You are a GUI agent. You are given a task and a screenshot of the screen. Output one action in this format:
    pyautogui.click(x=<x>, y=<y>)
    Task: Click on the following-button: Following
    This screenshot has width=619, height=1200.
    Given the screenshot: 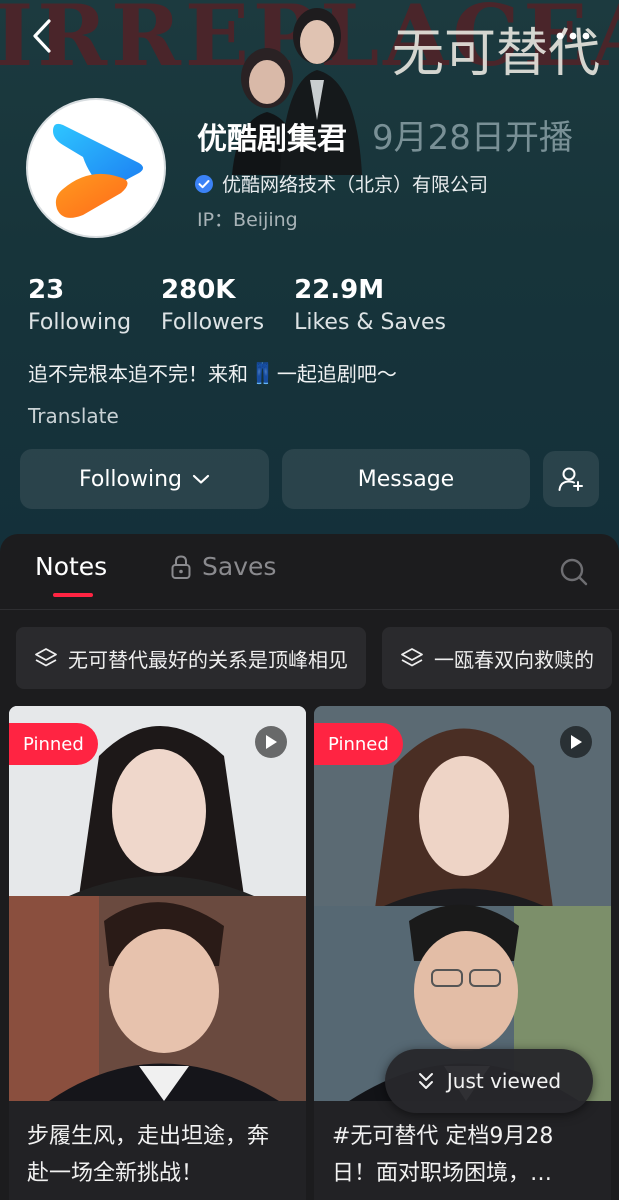 What is the action you would take?
    pyautogui.click(x=144, y=479)
    